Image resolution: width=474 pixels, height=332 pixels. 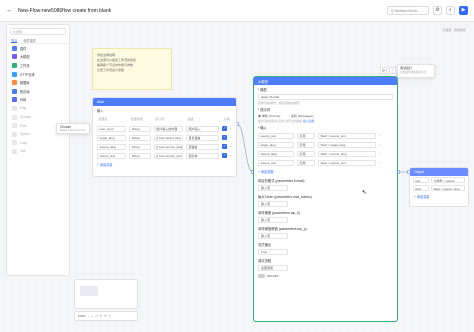 I want to click on var-desc-field: 源语言, so click(x=203, y=146).